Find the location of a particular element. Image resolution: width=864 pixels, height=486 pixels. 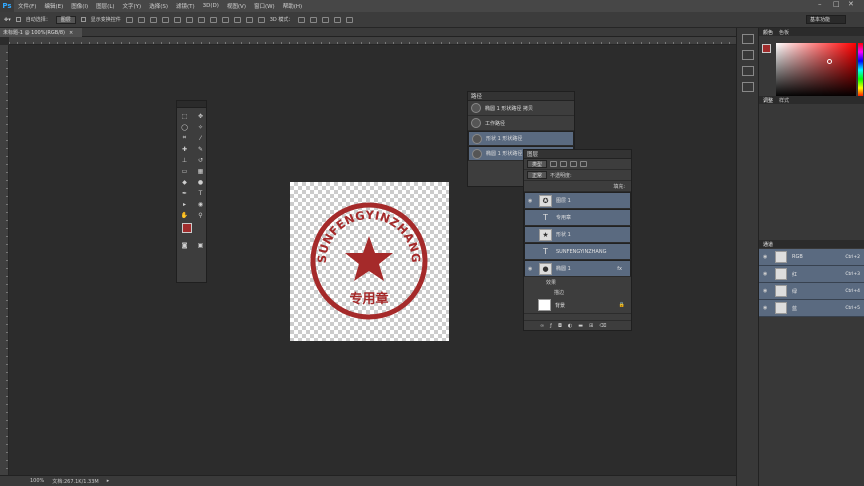

align-center-icon is located at coordinates (177, 19).